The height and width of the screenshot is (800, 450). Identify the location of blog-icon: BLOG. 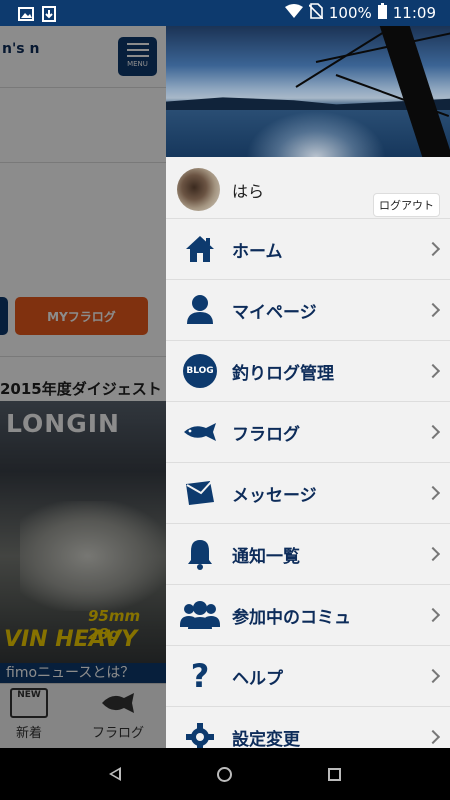
(200, 371).